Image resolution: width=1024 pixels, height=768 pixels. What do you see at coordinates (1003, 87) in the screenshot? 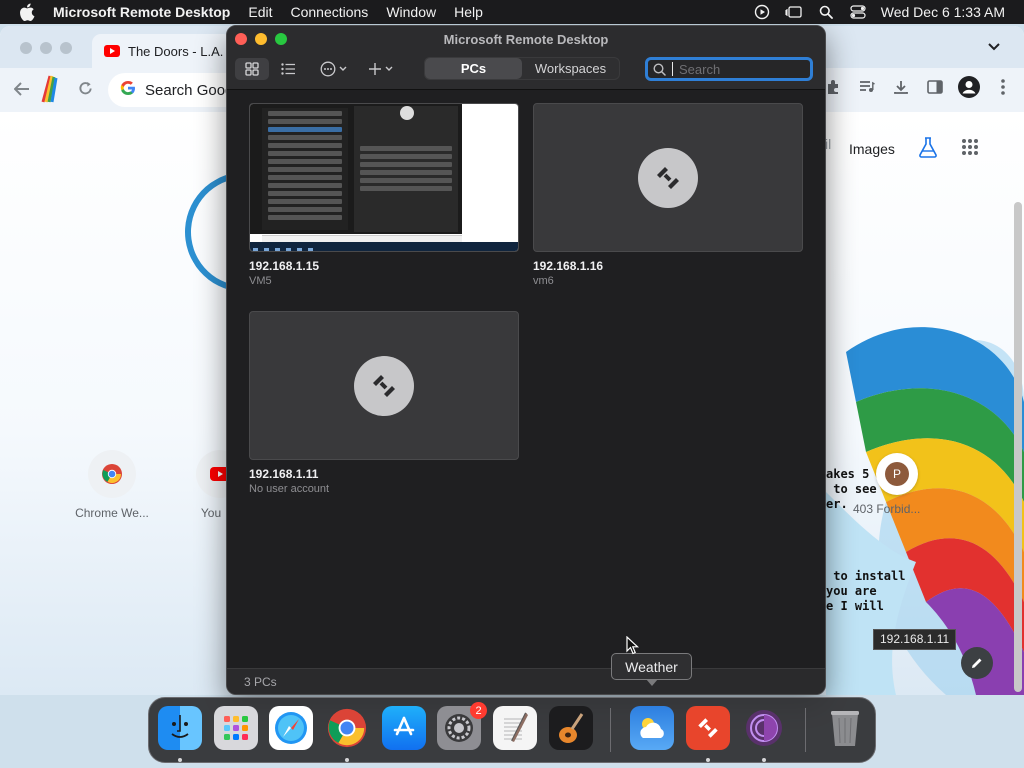
I see `chrome-menu-icon` at bounding box center [1003, 87].